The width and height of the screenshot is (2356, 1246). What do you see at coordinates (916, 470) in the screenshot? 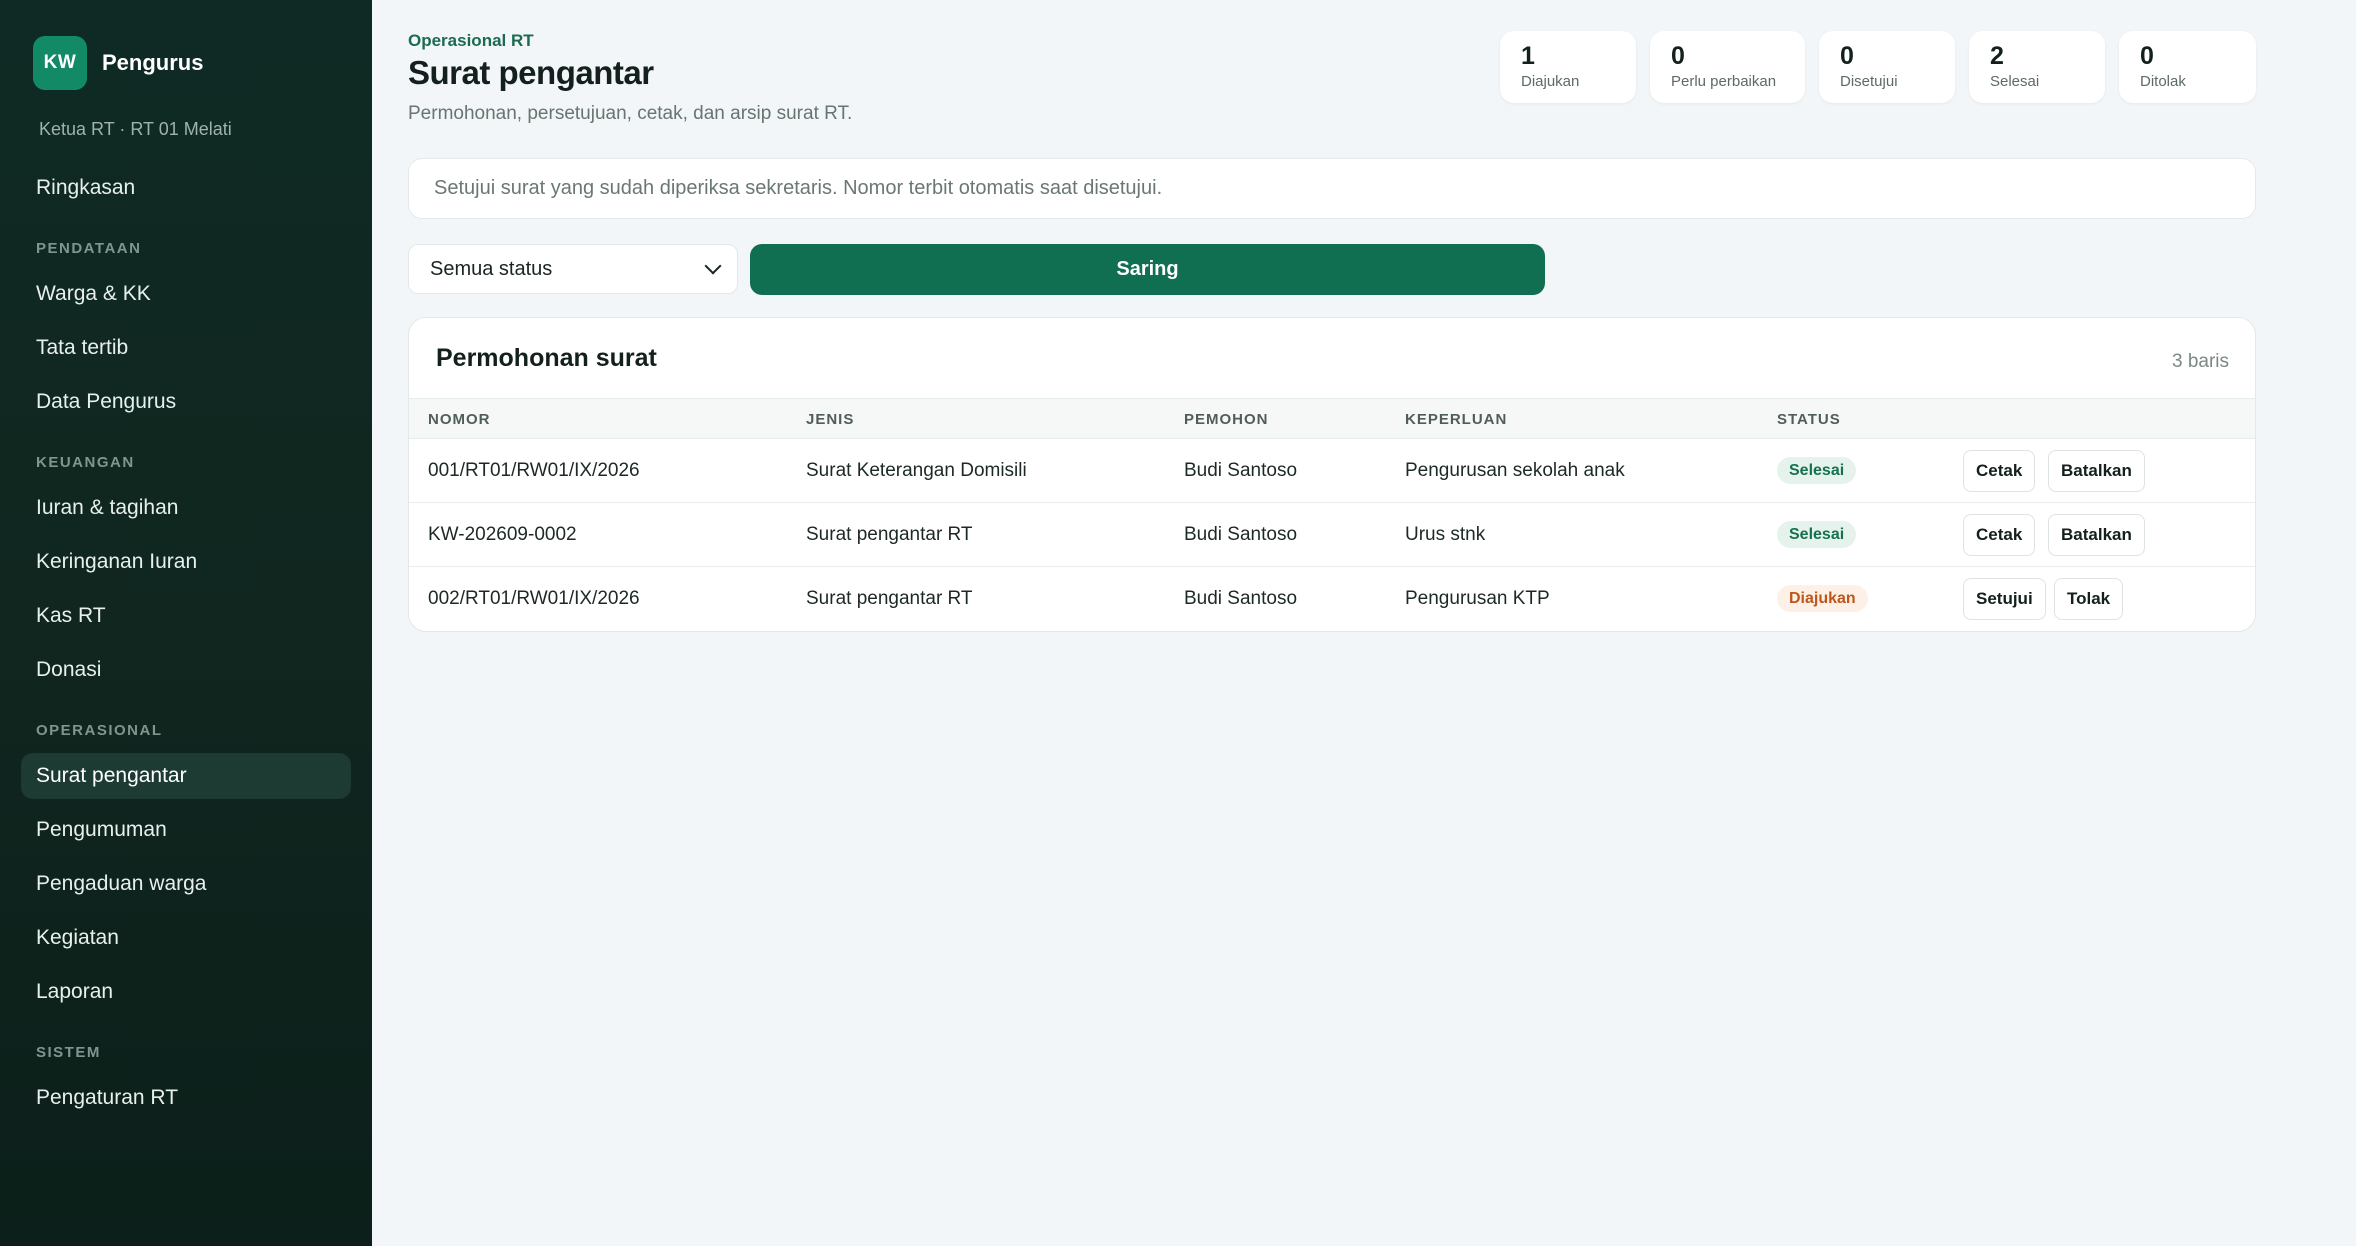
I see `cell-jenis: Surat Keterangan Domisili` at bounding box center [916, 470].